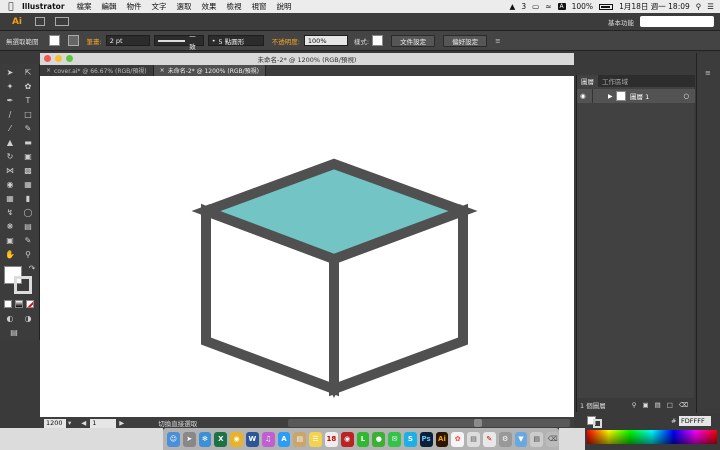  Describe the element at coordinates (159, 6) in the screenshot. I see `menu-type: 文字` at that location.